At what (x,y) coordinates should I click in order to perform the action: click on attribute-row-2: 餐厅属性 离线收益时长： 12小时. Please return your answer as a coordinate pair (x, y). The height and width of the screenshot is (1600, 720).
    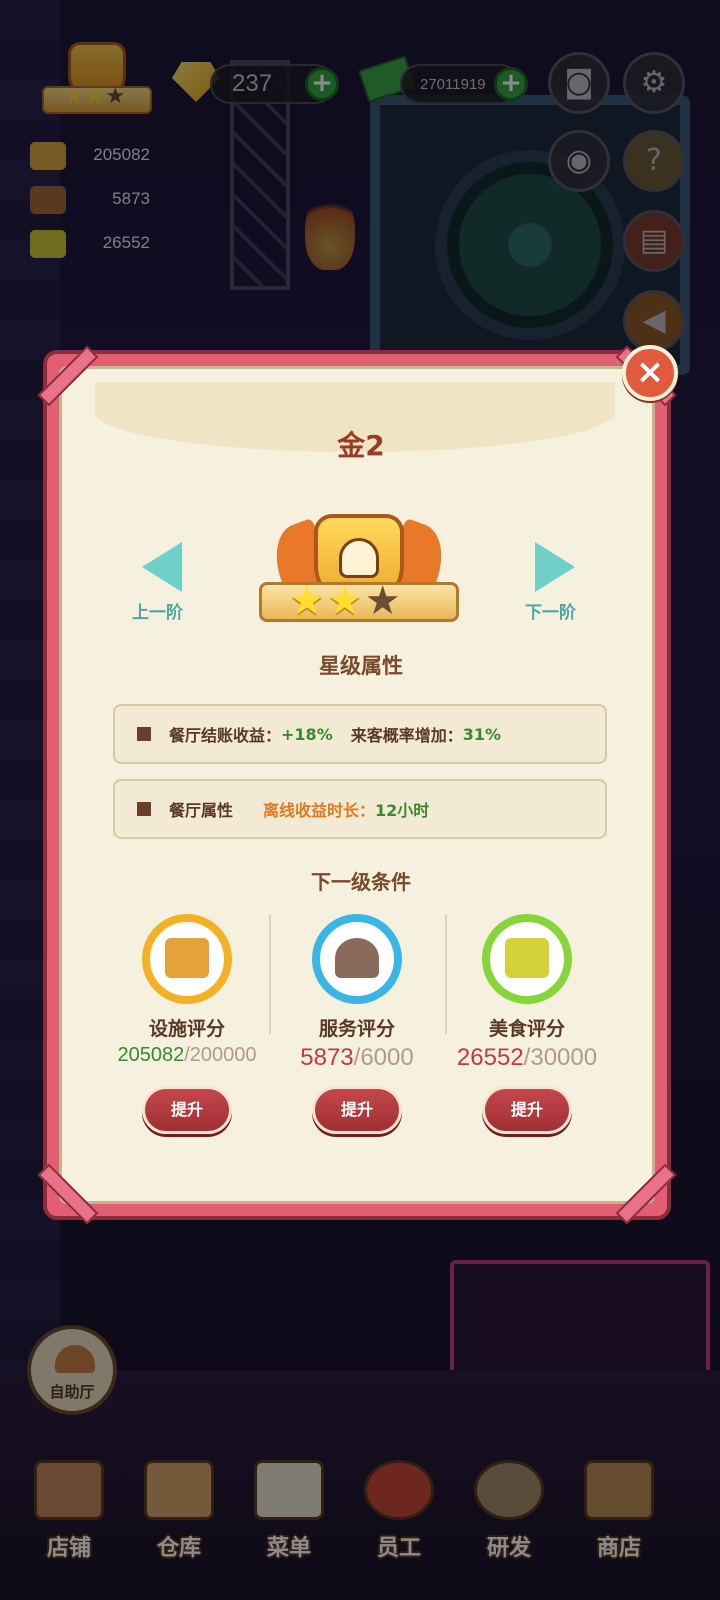
    Looking at the image, I should click on (360, 809).